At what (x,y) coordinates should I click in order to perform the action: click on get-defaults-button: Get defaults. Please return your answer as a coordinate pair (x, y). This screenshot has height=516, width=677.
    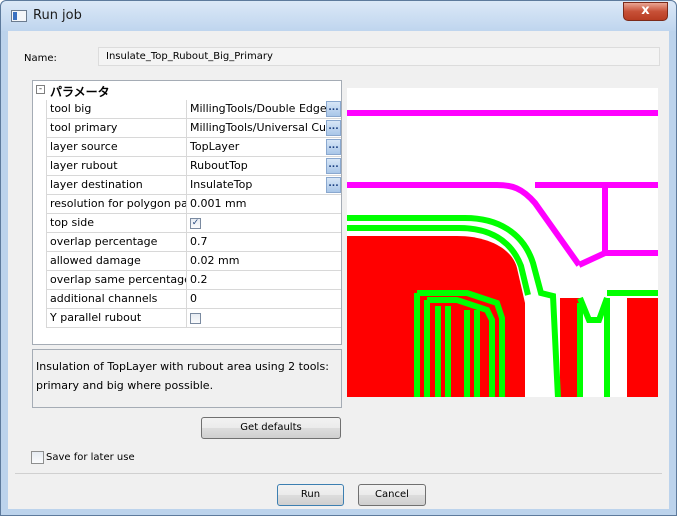
    Looking at the image, I should click on (271, 428).